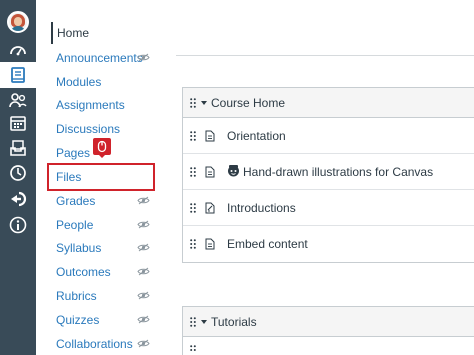 The height and width of the screenshot is (355, 474). What do you see at coordinates (325, 55) in the screenshot?
I see `content-divider` at bounding box center [325, 55].